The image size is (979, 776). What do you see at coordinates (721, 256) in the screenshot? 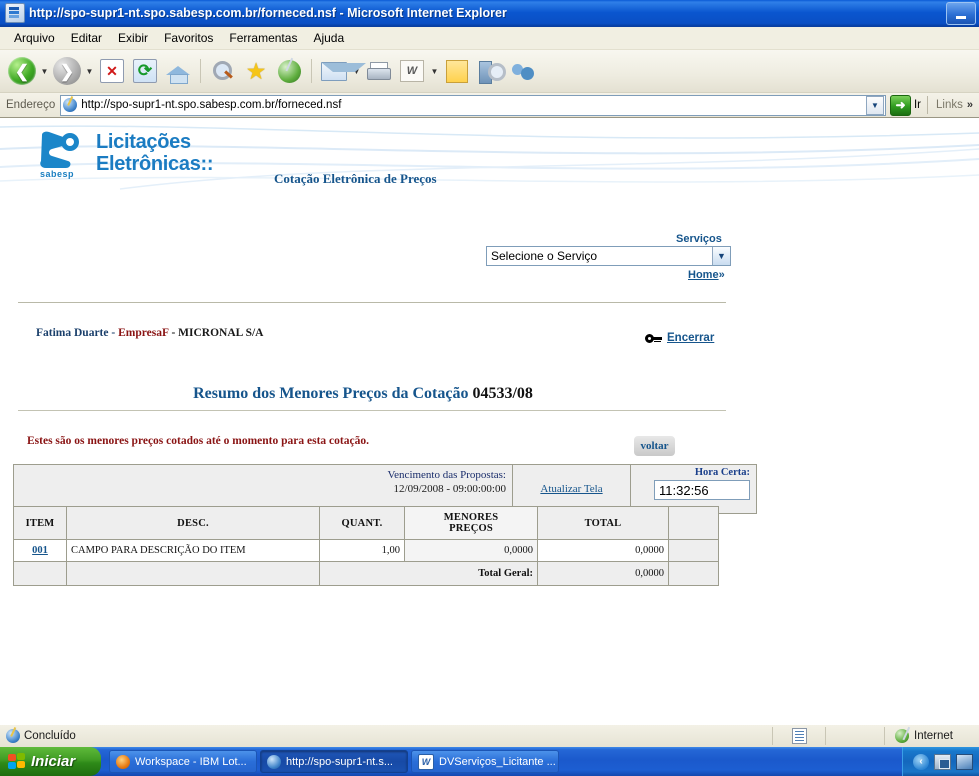
I see `chevron-down-icon: ▼` at bounding box center [721, 256].